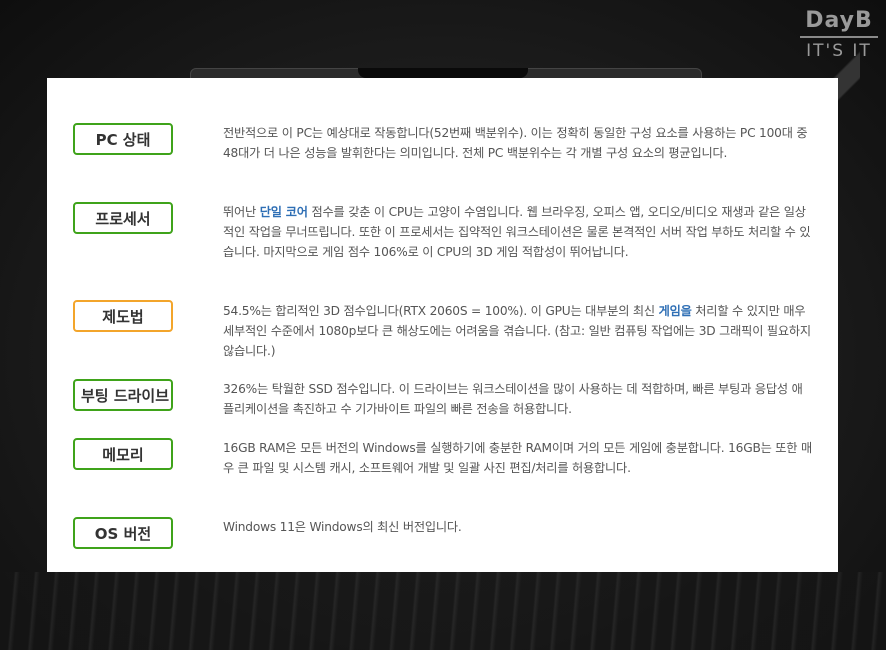 The width and height of the screenshot is (886, 650). What do you see at coordinates (123, 218) in the screenshot?
I see `badge-processor: 프로세서` at bounding box center [123, 218].